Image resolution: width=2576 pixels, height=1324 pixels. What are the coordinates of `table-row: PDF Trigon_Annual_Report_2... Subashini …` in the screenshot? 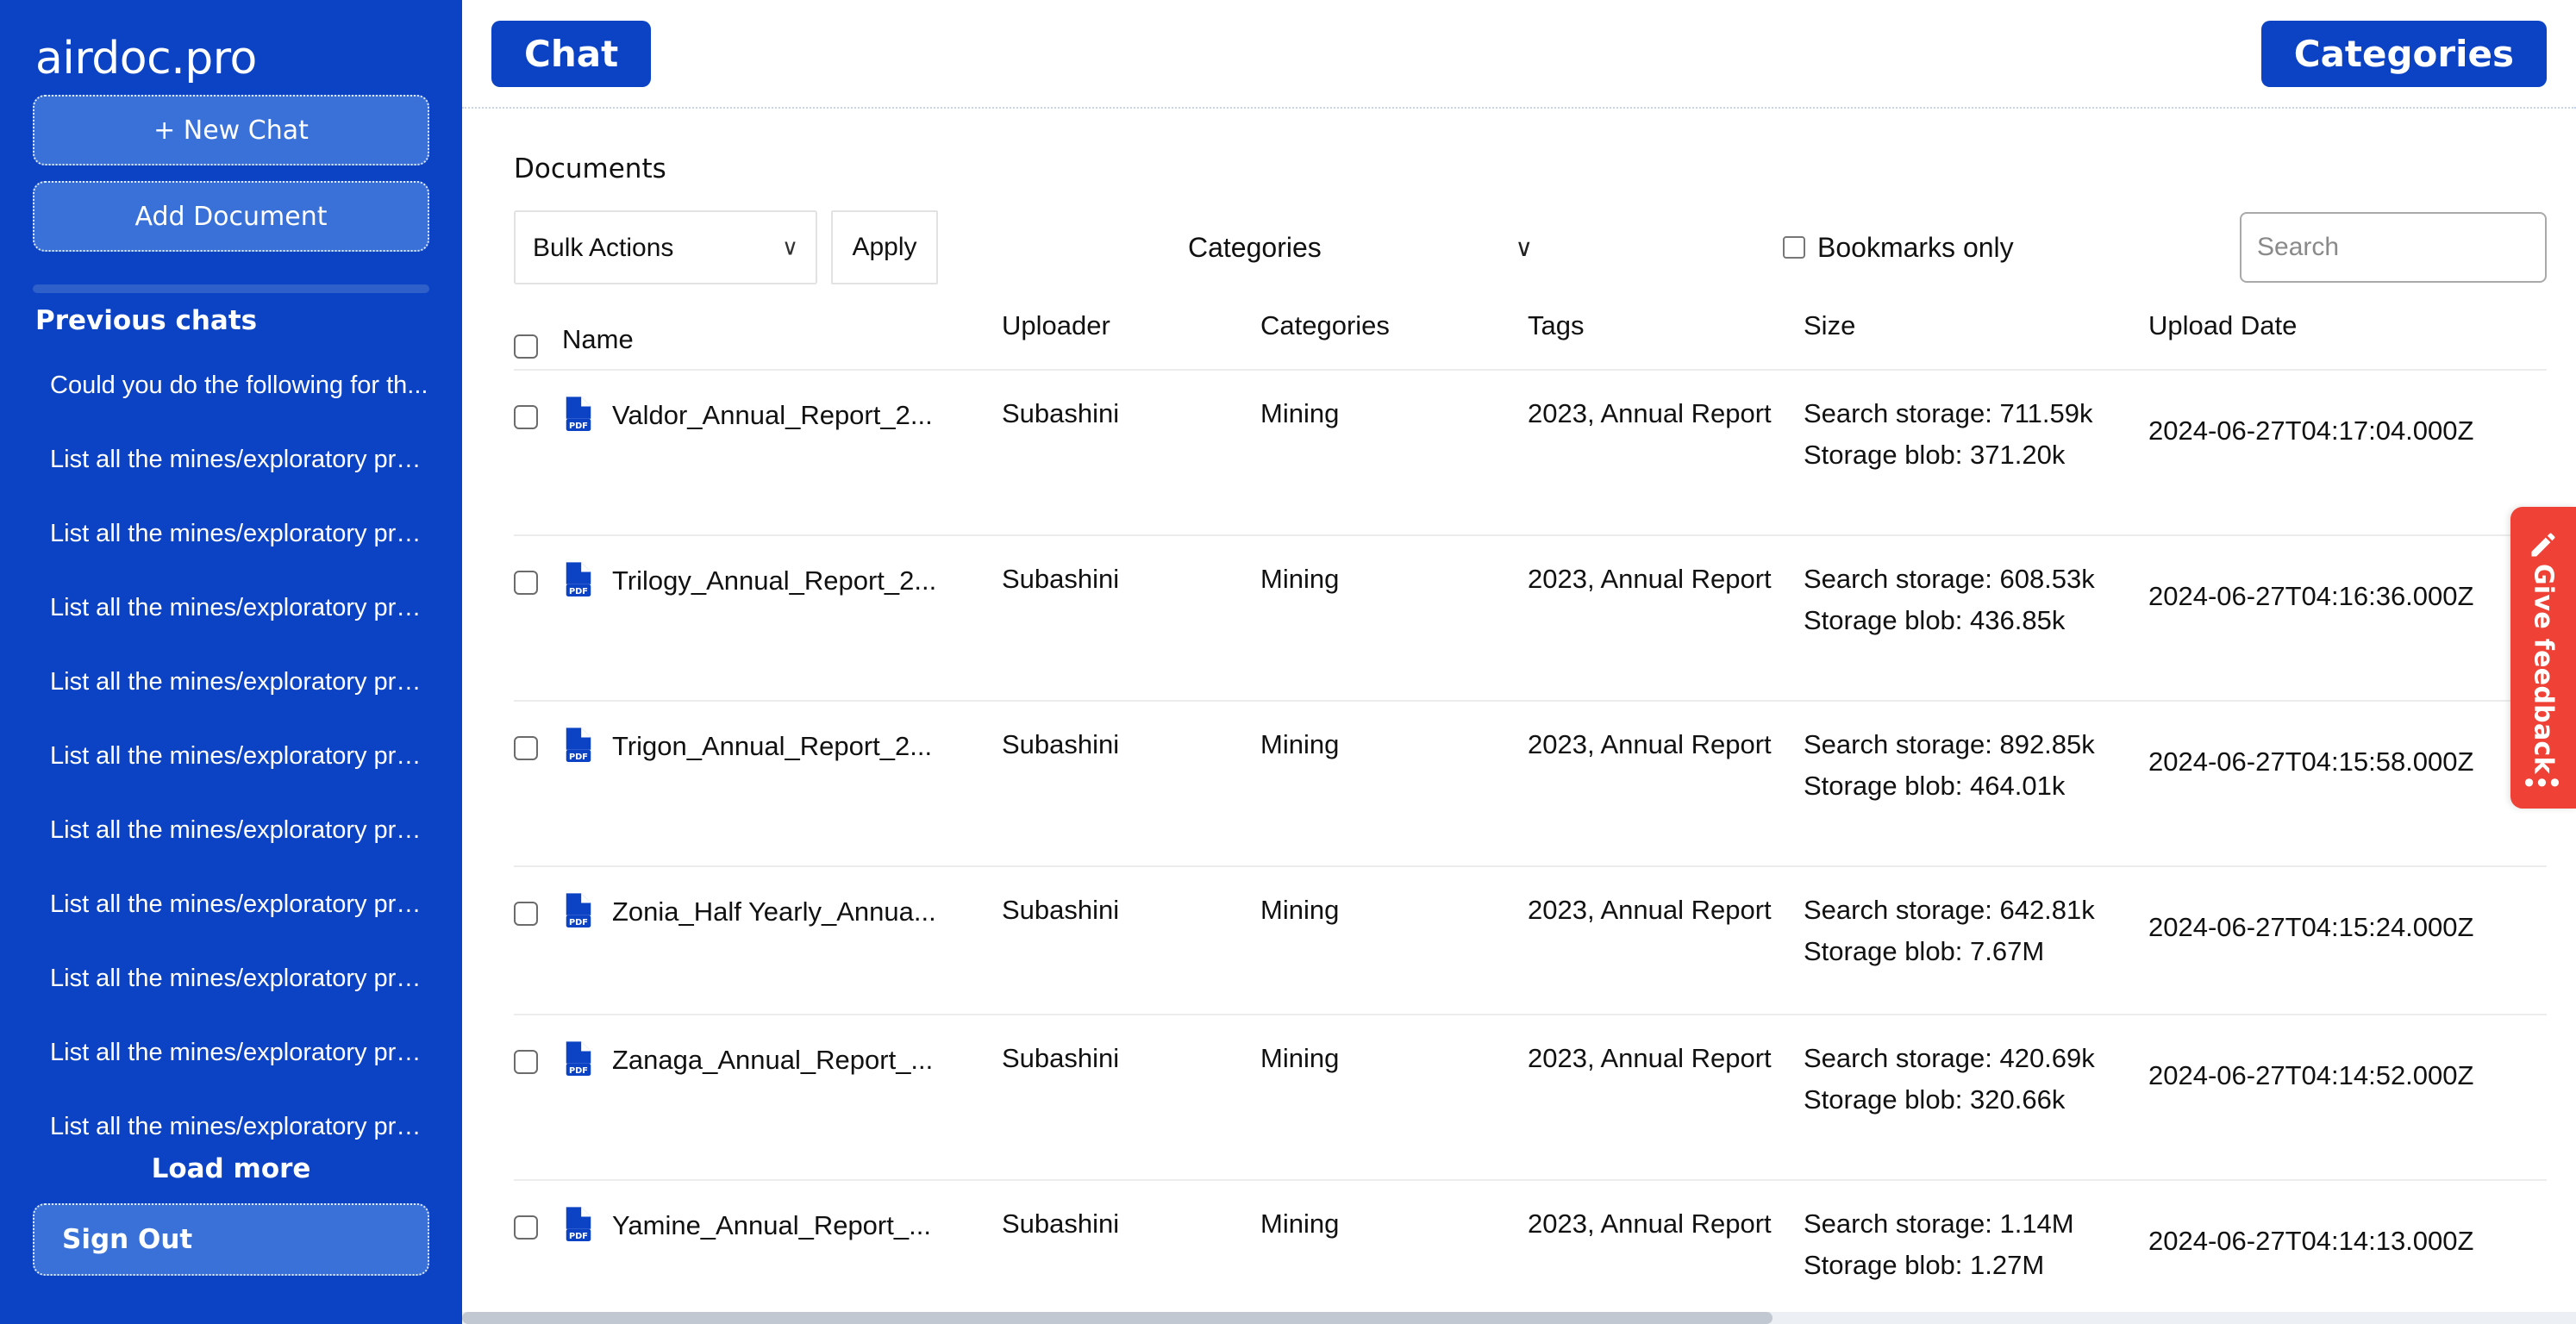 It's located at (1531, 783).